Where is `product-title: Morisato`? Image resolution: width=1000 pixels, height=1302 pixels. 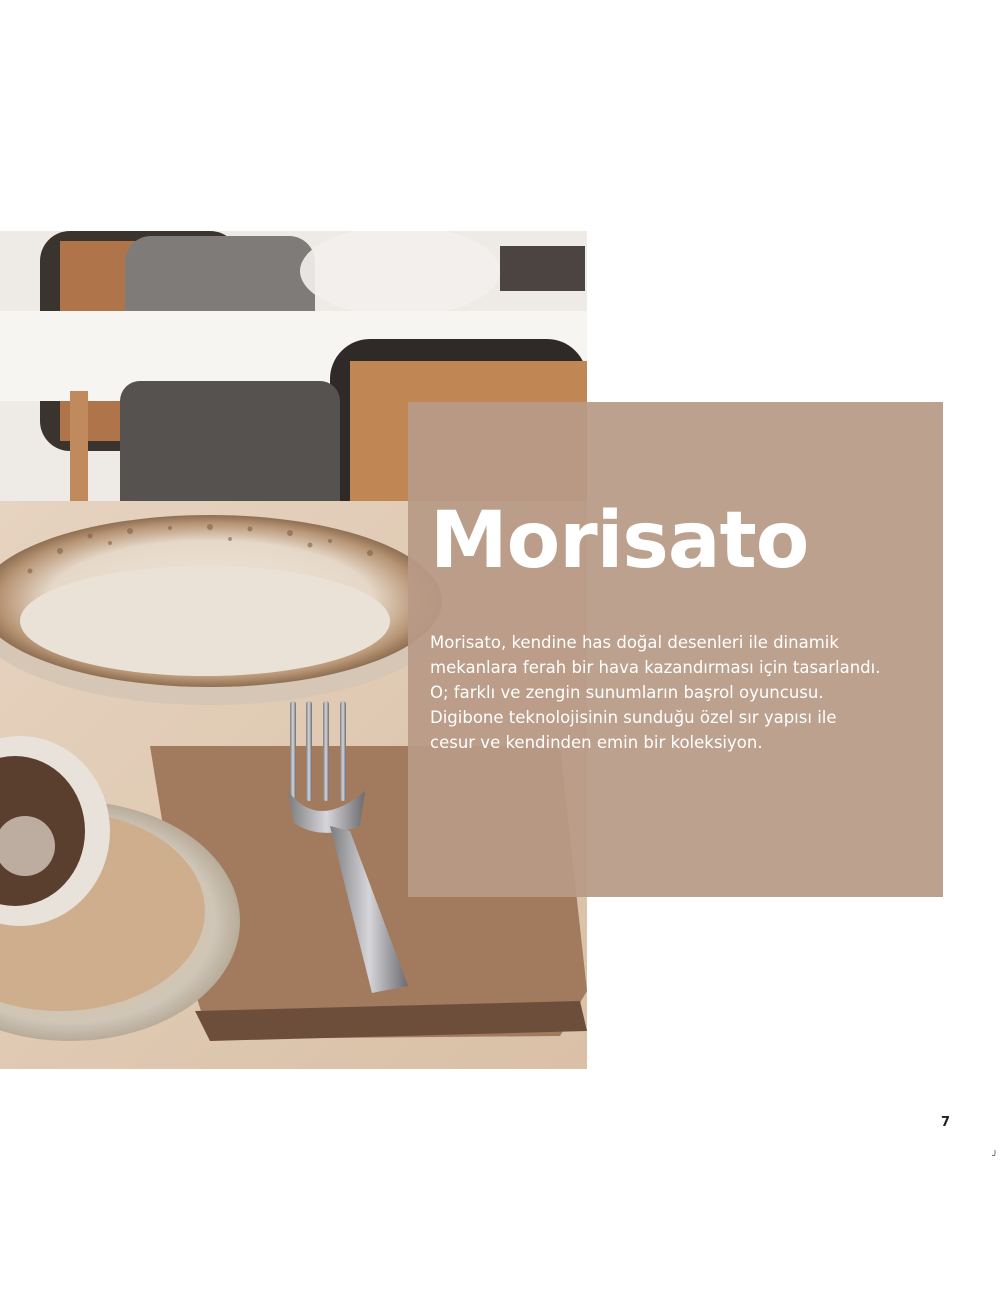 product-title: Morisato is located at coordinates (619, 541).